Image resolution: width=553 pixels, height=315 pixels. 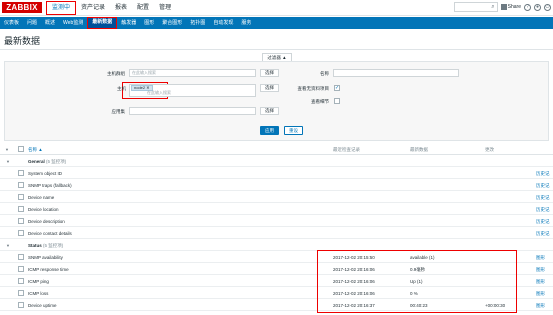 What do you see at coordinates (527, 7) in the screenshot?
I see `help-icon: ?` at bounding box center [527, 7].